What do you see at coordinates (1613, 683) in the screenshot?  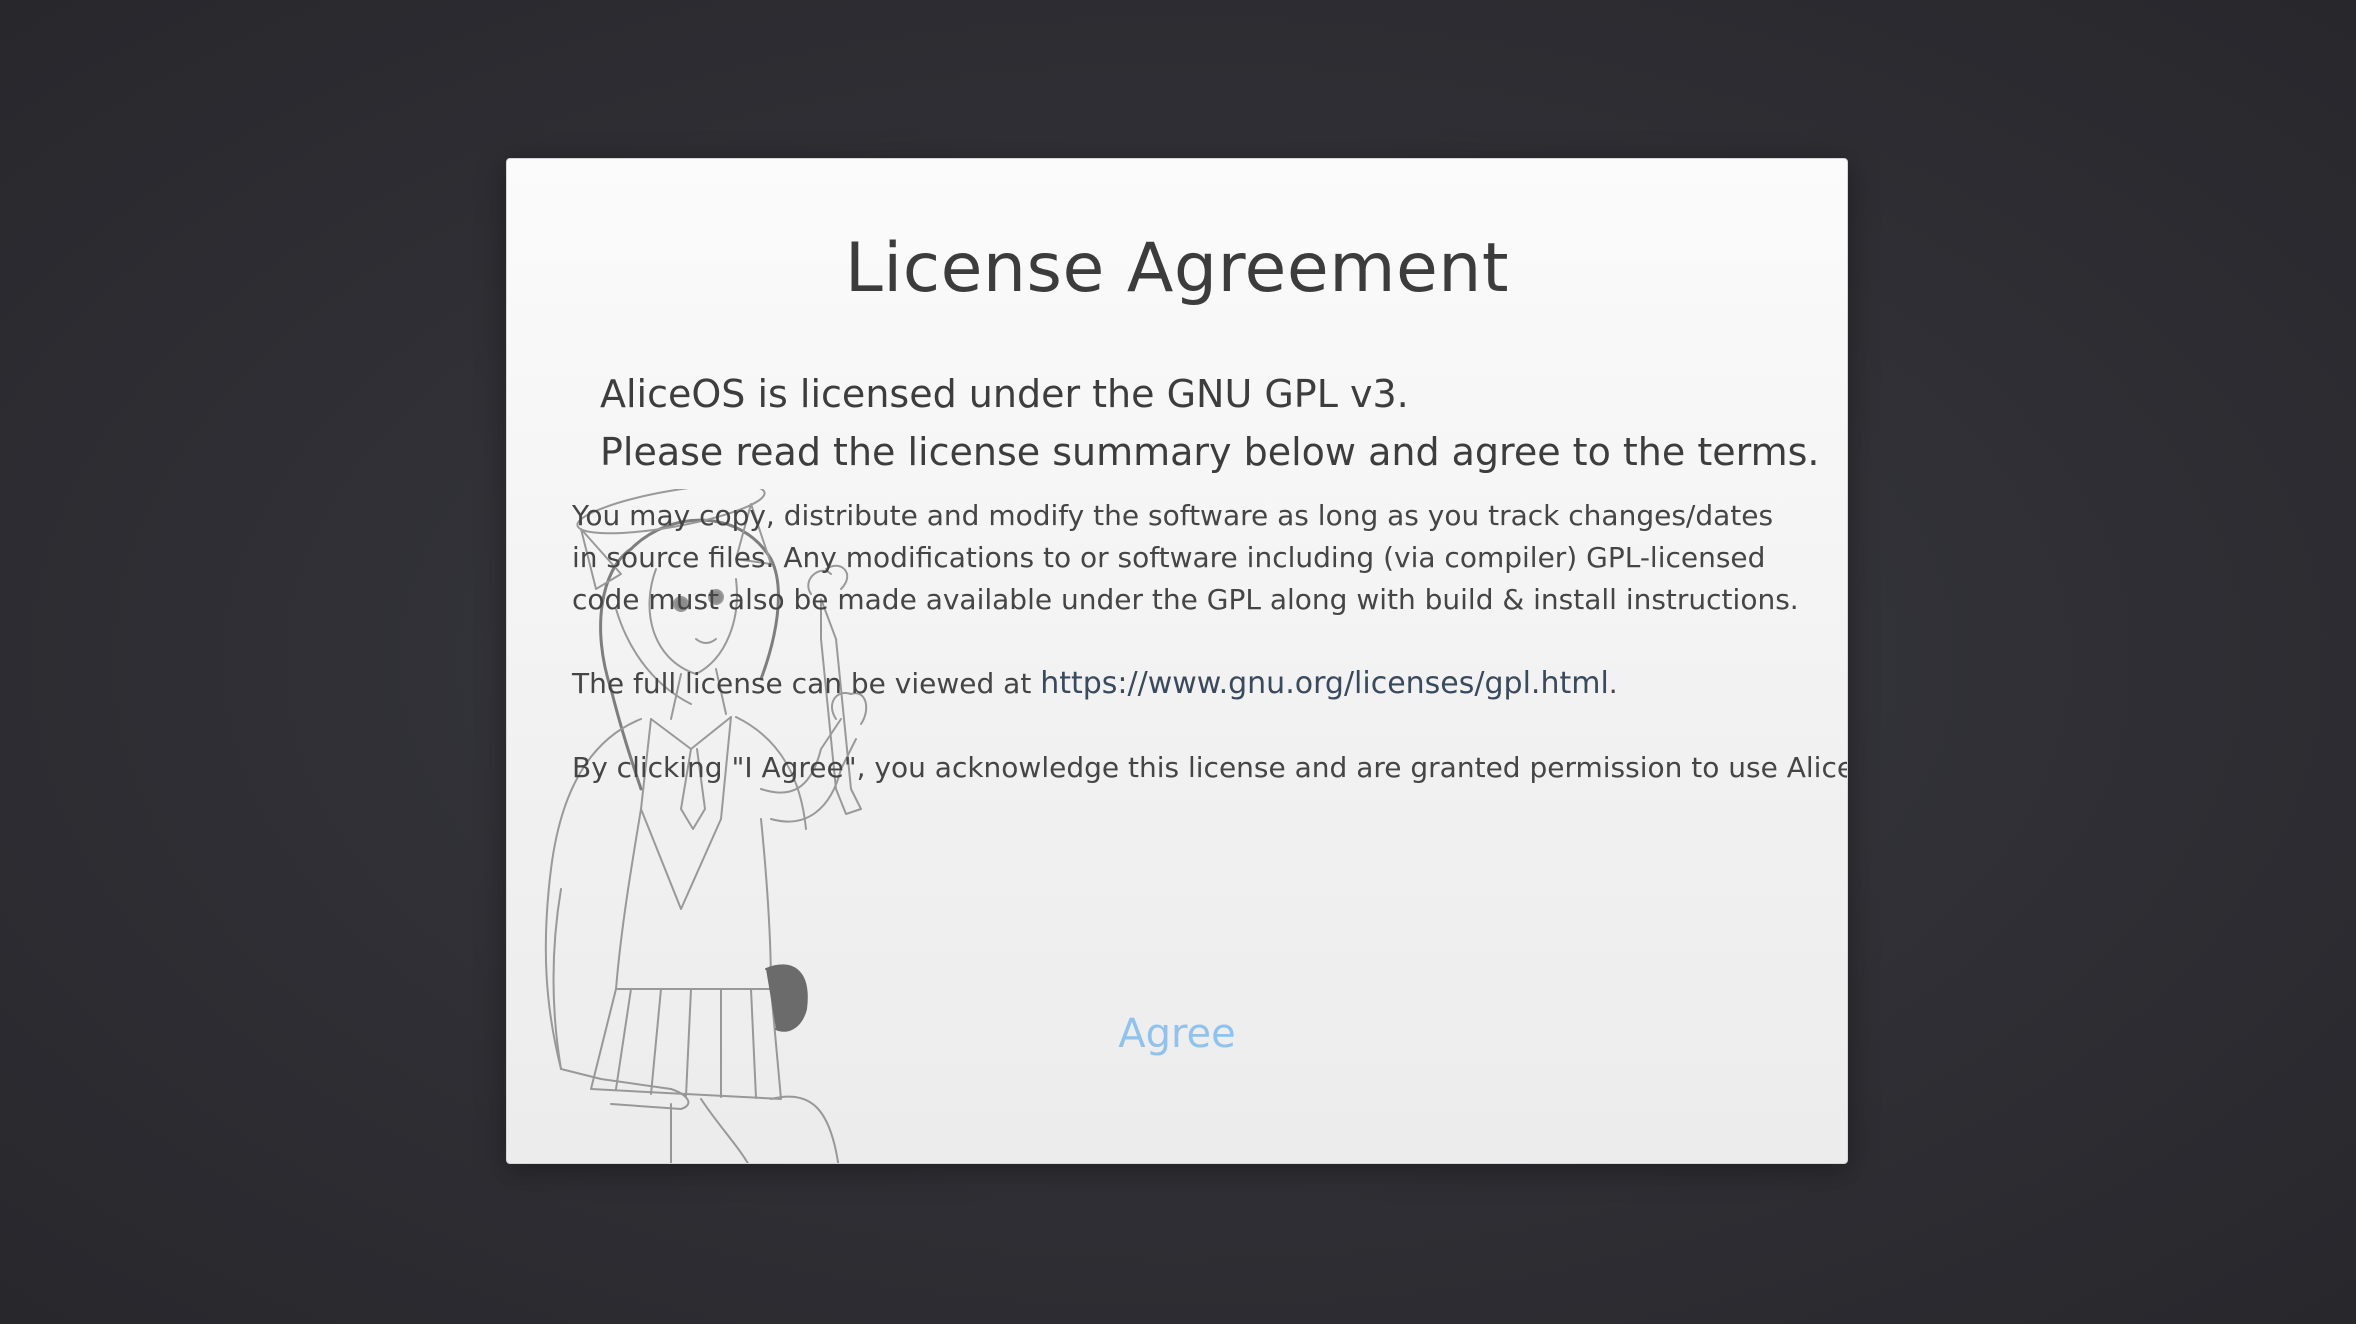 I see `full-license-suffix: .` at bounding box center [1613, 683].